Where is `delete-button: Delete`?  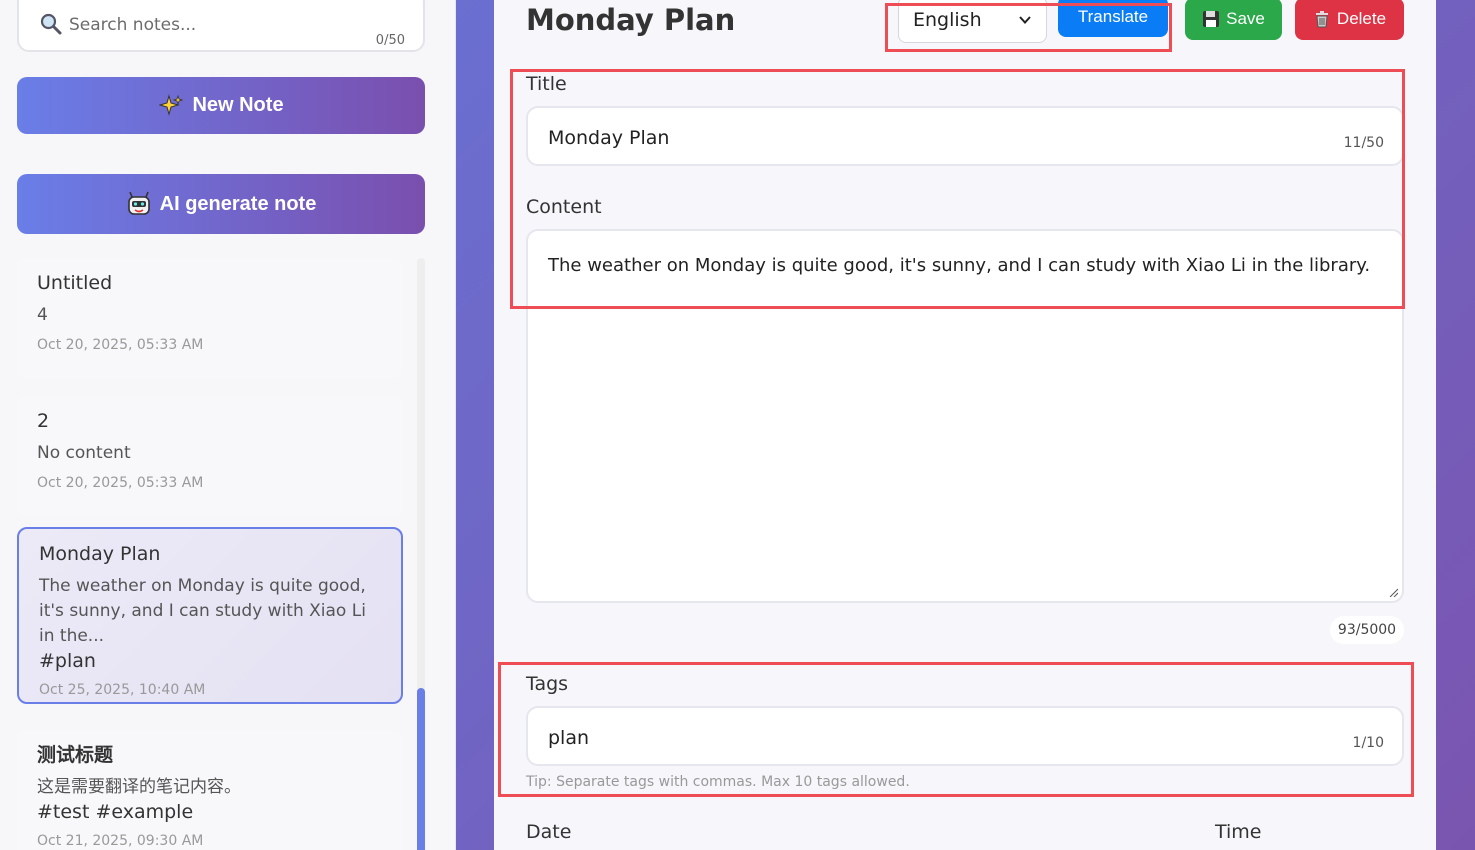 delete-button: Delete is located at coordinates (1349, 20).